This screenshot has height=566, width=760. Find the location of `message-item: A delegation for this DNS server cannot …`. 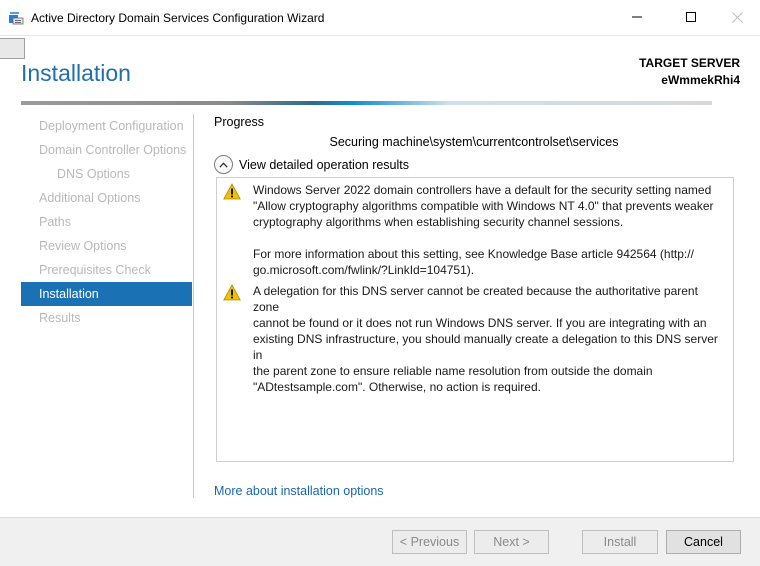

message-item: A delegation for this DNS server cannot … is located at coordinates (475, 339).